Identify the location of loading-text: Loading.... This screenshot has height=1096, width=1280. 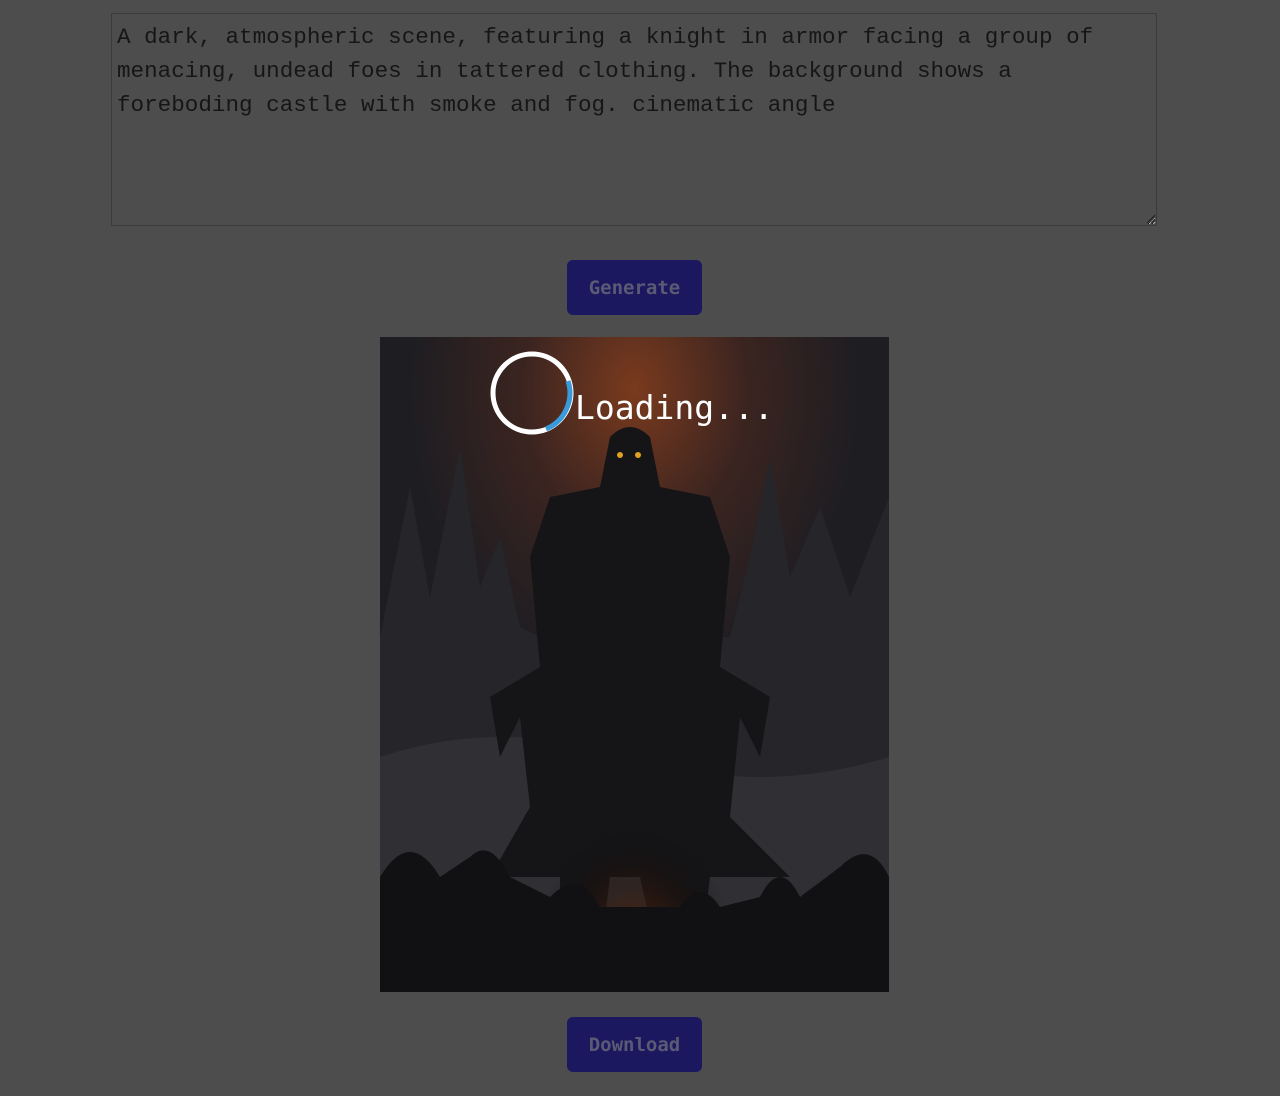
(674, 407).